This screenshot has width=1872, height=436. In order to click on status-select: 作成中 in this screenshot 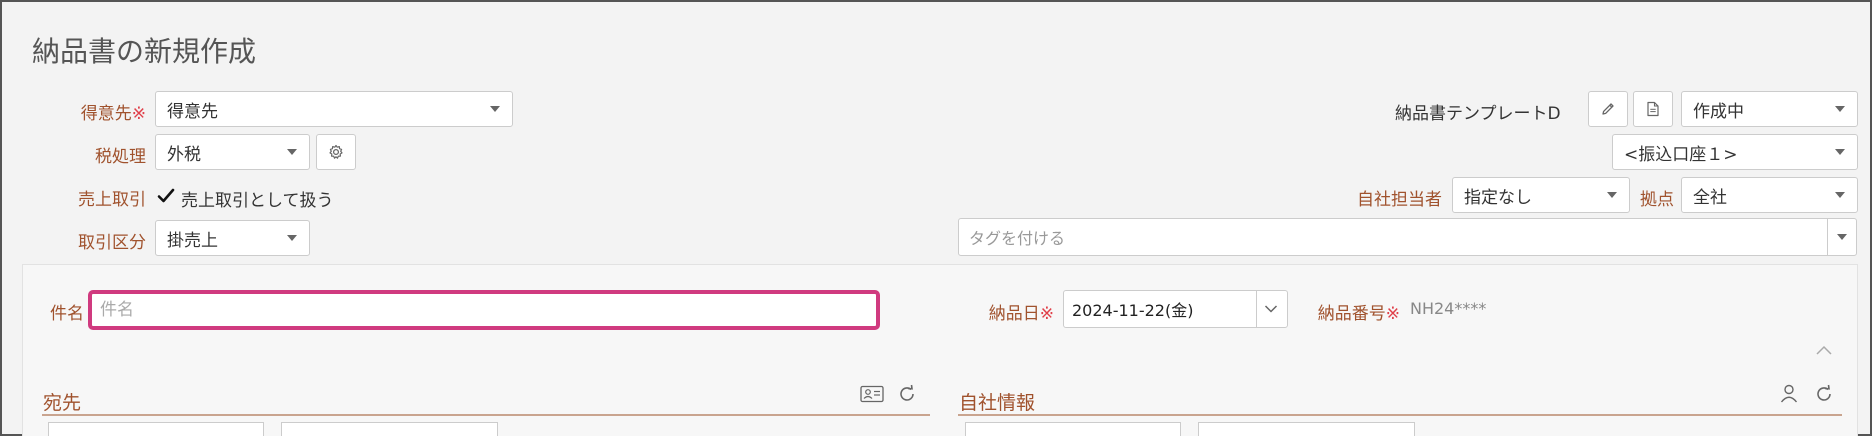, I will do `click(1769, 109)`.